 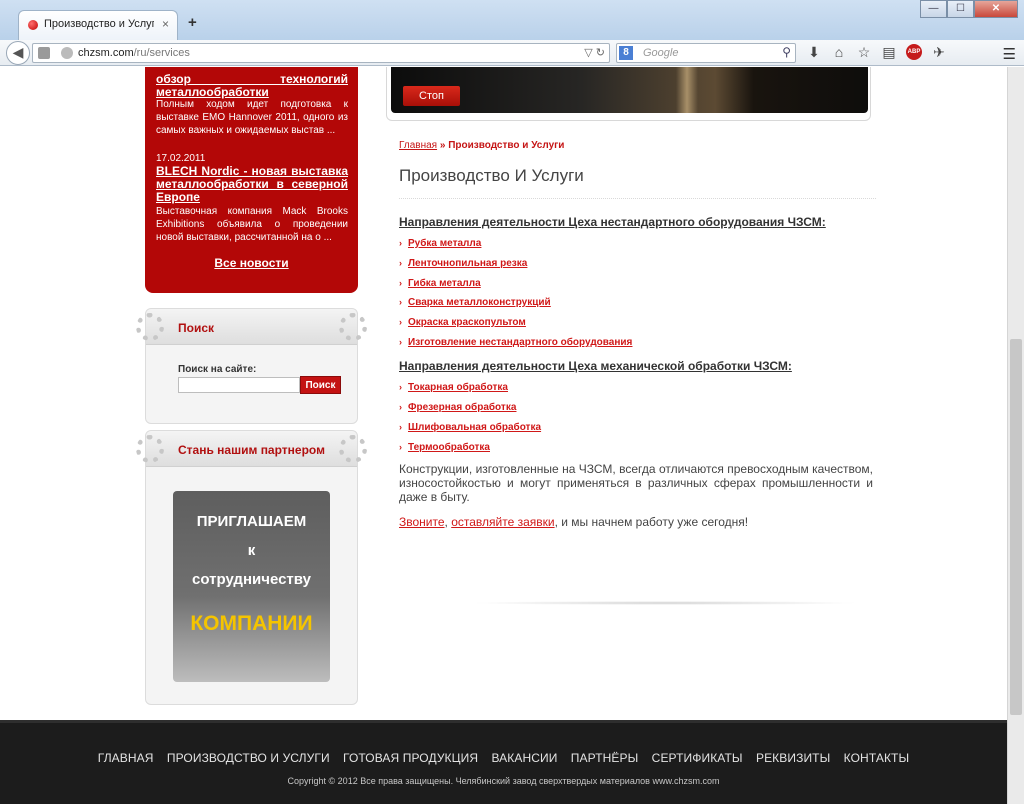 What do you see at coordinates (605, 758) in the screenshot?
I see `footer-link-partners: ПАРТНЁРЫ` at bounding box center [605, 758].